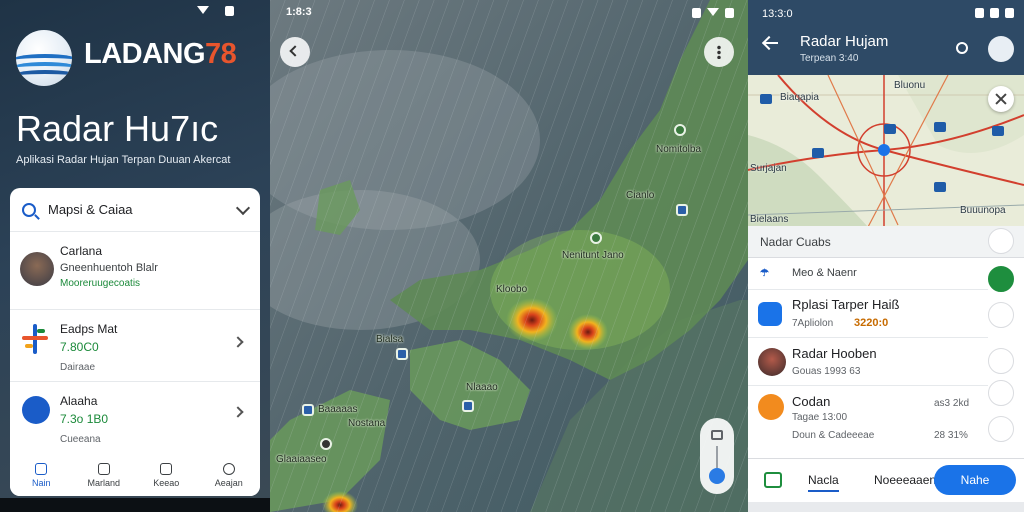 Image resolution: width=1024 pixels, height=512 pixels. What do you see at coordinates (301, 459) in the screenshot?
I see `map-label: Glaaiaaseo` at bounding box center [301, 459].